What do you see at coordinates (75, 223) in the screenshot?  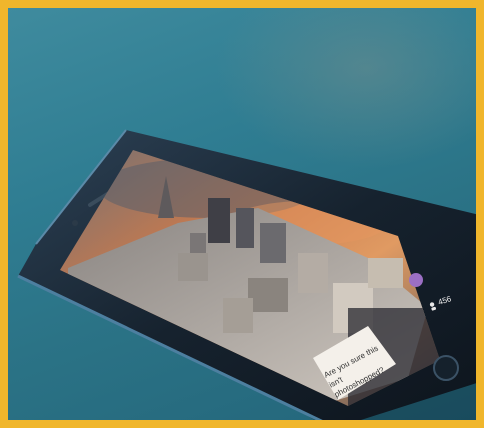 I see `front-camera` at bounding box center [75, 223].